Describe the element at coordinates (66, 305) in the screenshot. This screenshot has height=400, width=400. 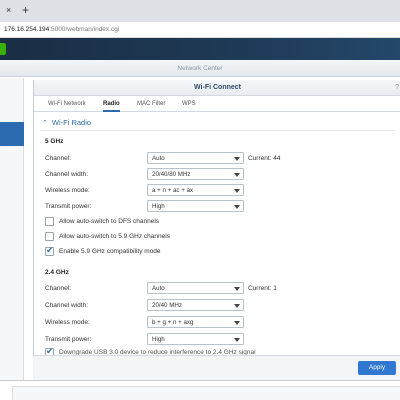
I see `channel-width-24ghz-label: Channel width:` at that location.